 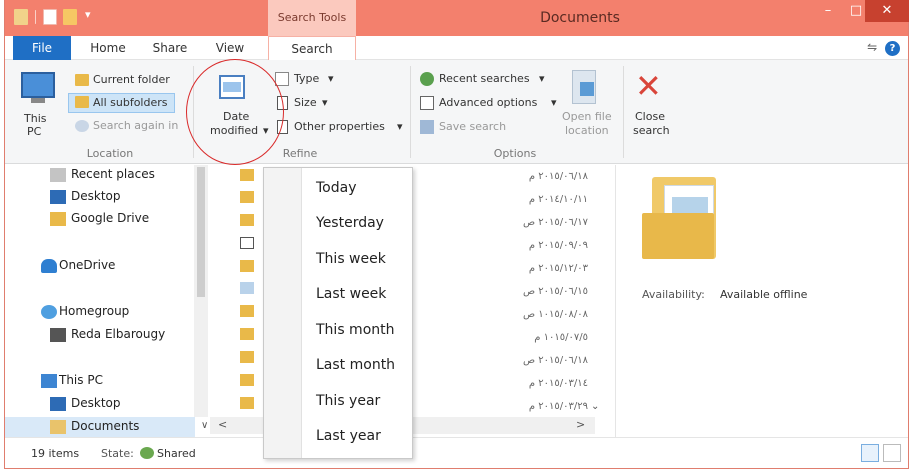 I want to click on file-date: ١٠١٥/٠٧/٥ م, so click(x=561, y=337).